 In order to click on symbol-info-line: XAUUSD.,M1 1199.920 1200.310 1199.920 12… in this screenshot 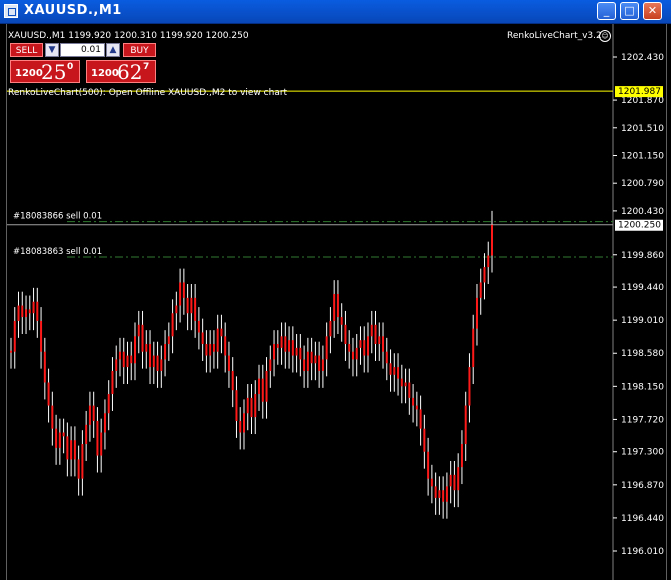, I will do `click(128, 36)`.